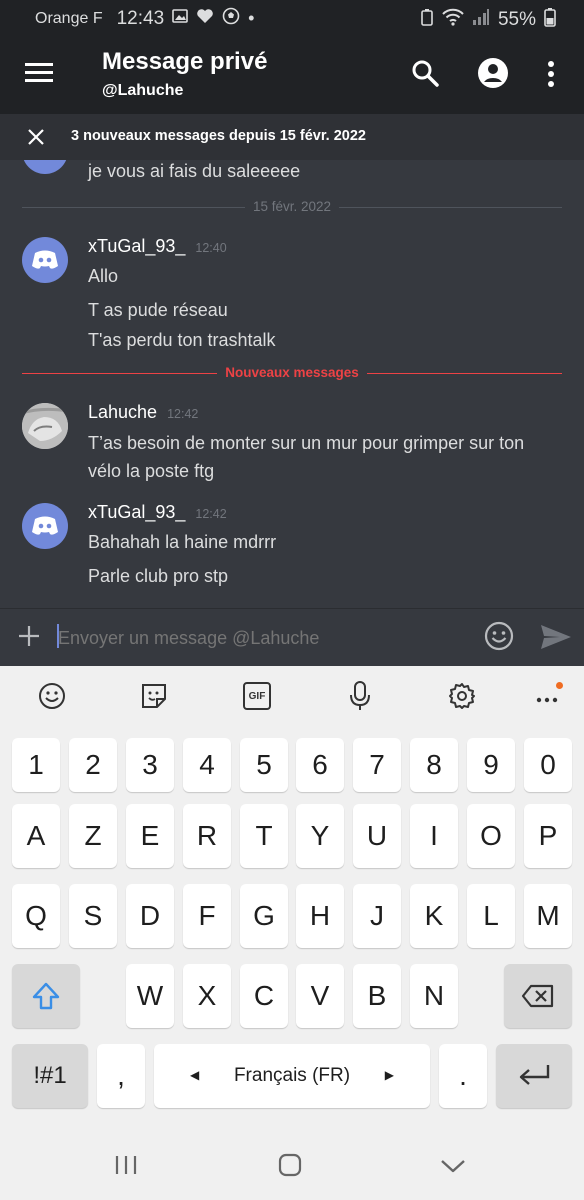 The width and height of the screenshot is (584, 1200). I want to click on key-4: 4, so click(207, 765).